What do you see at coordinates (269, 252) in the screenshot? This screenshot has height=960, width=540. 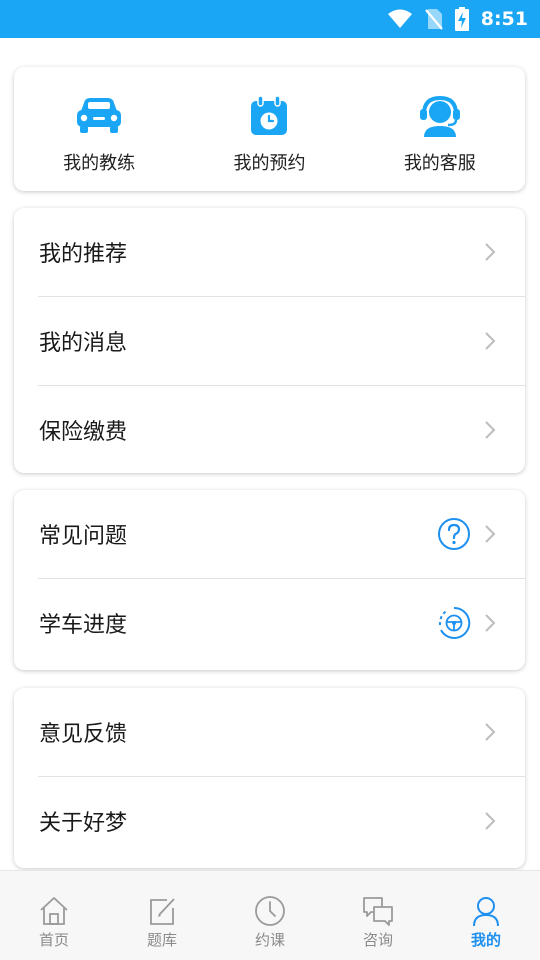 I see `menu-item-my-recommendations: 我的推荐` at bounding box center [269, 252].